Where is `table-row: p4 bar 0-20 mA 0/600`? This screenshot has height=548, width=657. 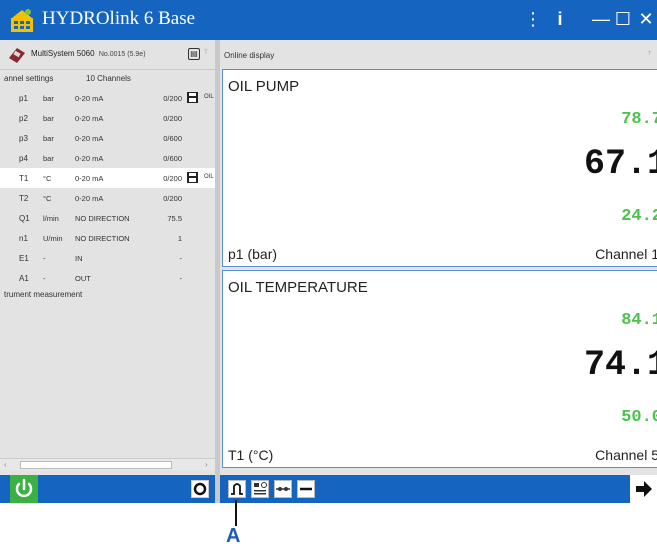
table-row: p4 bar 0-20 mA 0/600 is located at coordinates (107, 158).